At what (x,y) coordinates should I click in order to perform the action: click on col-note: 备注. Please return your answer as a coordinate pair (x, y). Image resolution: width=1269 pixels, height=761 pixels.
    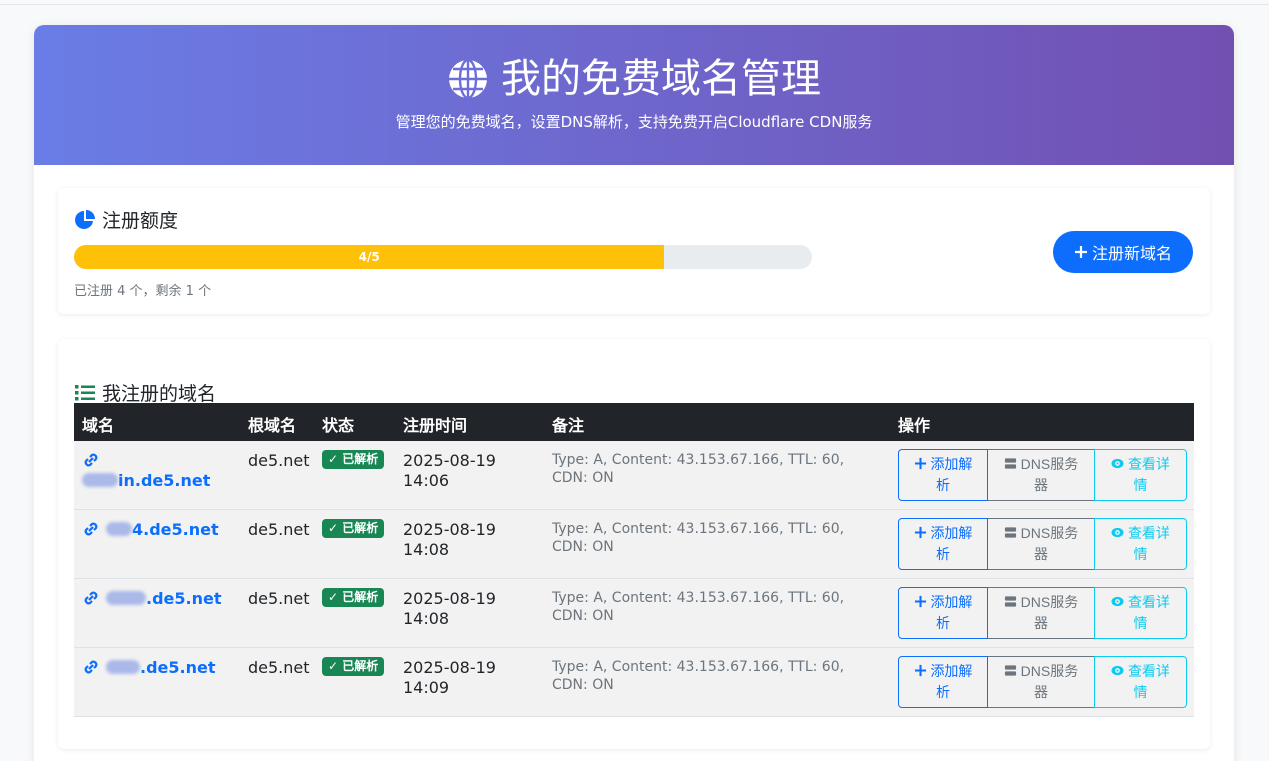
    Looking at the image, I should click on (568, 425).